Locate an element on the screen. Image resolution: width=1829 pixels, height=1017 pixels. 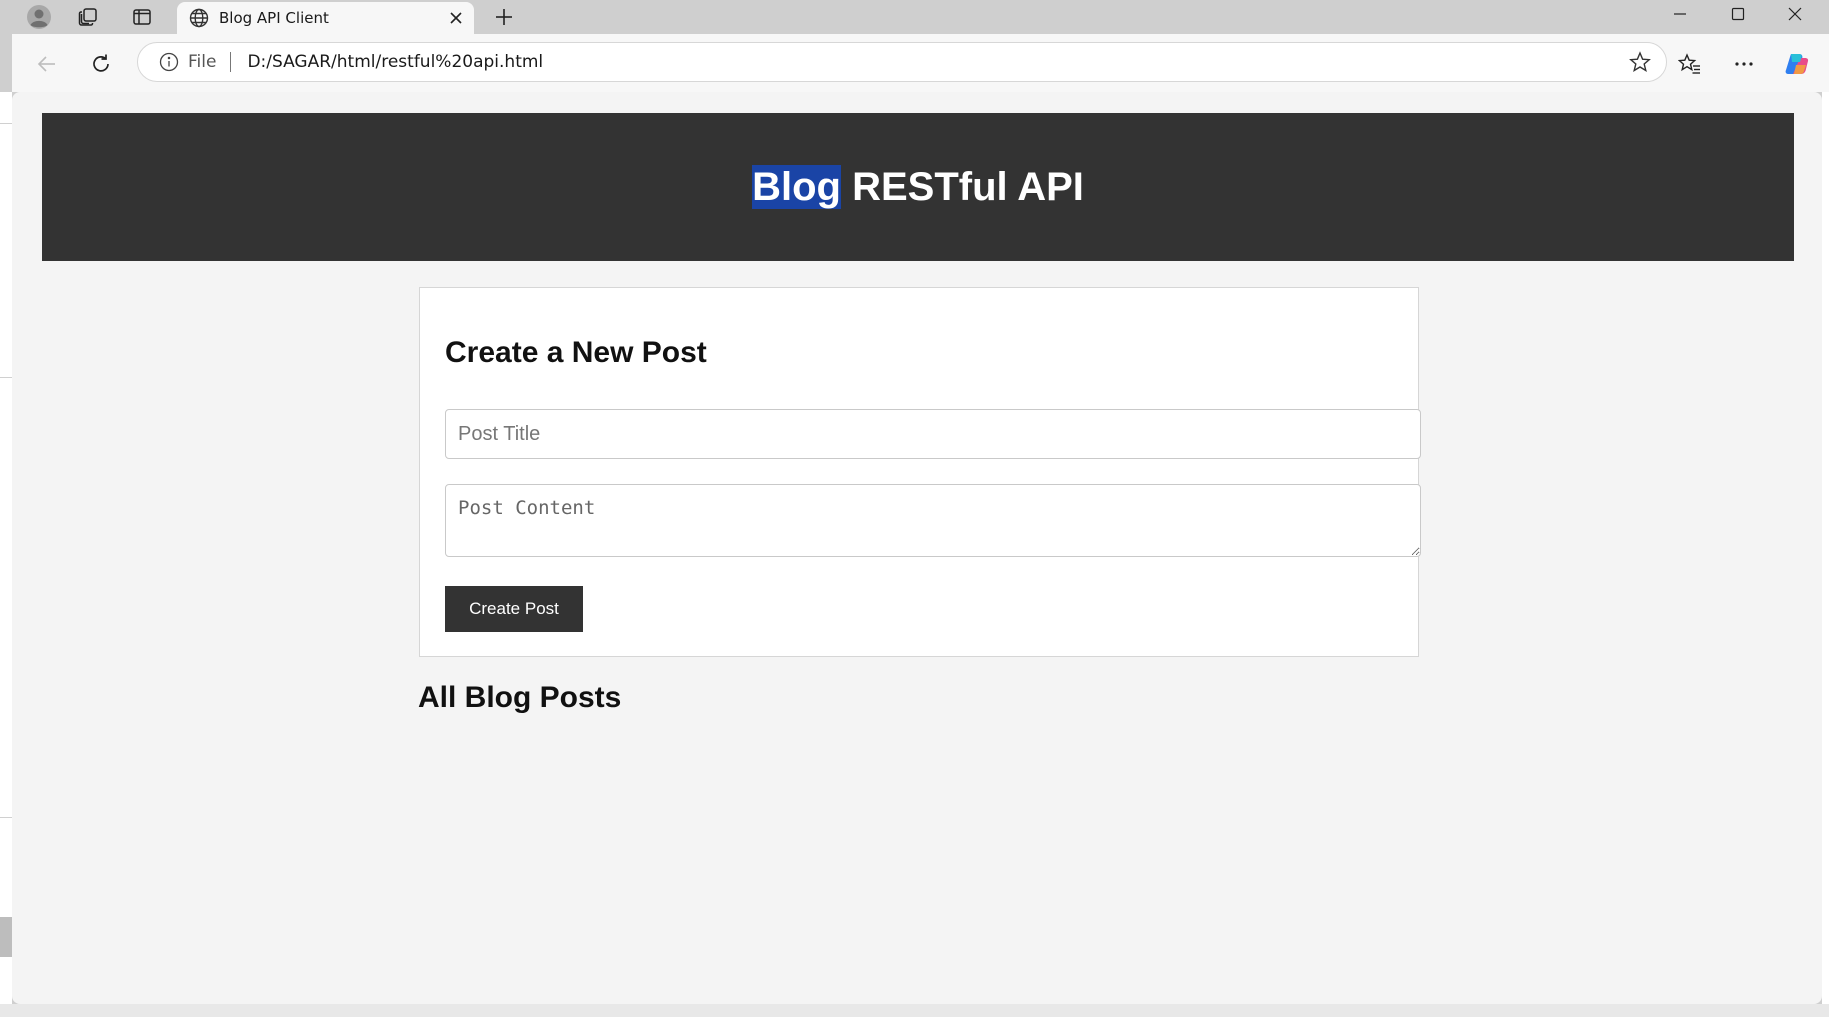
tab-title: Blog API Client is located at coordinates (274, 18).